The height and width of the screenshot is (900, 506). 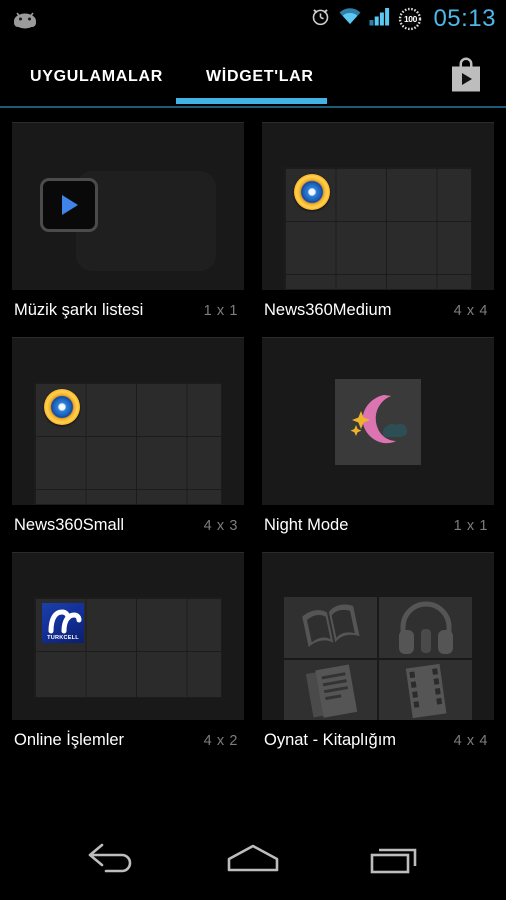 I want to click on status-bar: 100 05:13, so click(x=253, y=19).